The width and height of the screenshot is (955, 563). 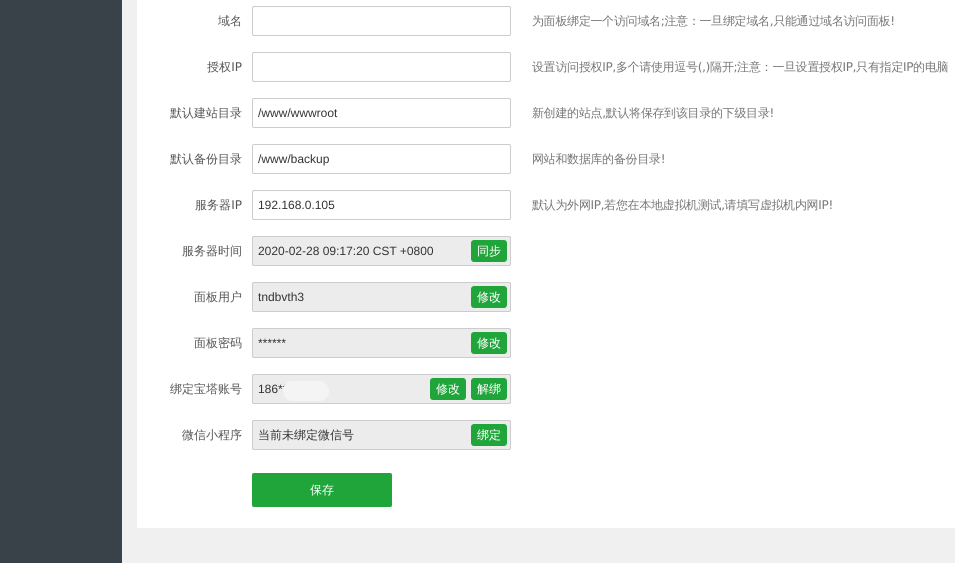 What do you see at coordinates (489, 251) in the screenshot?
I see `action-button: 同步` at bounding box center [489, 251].